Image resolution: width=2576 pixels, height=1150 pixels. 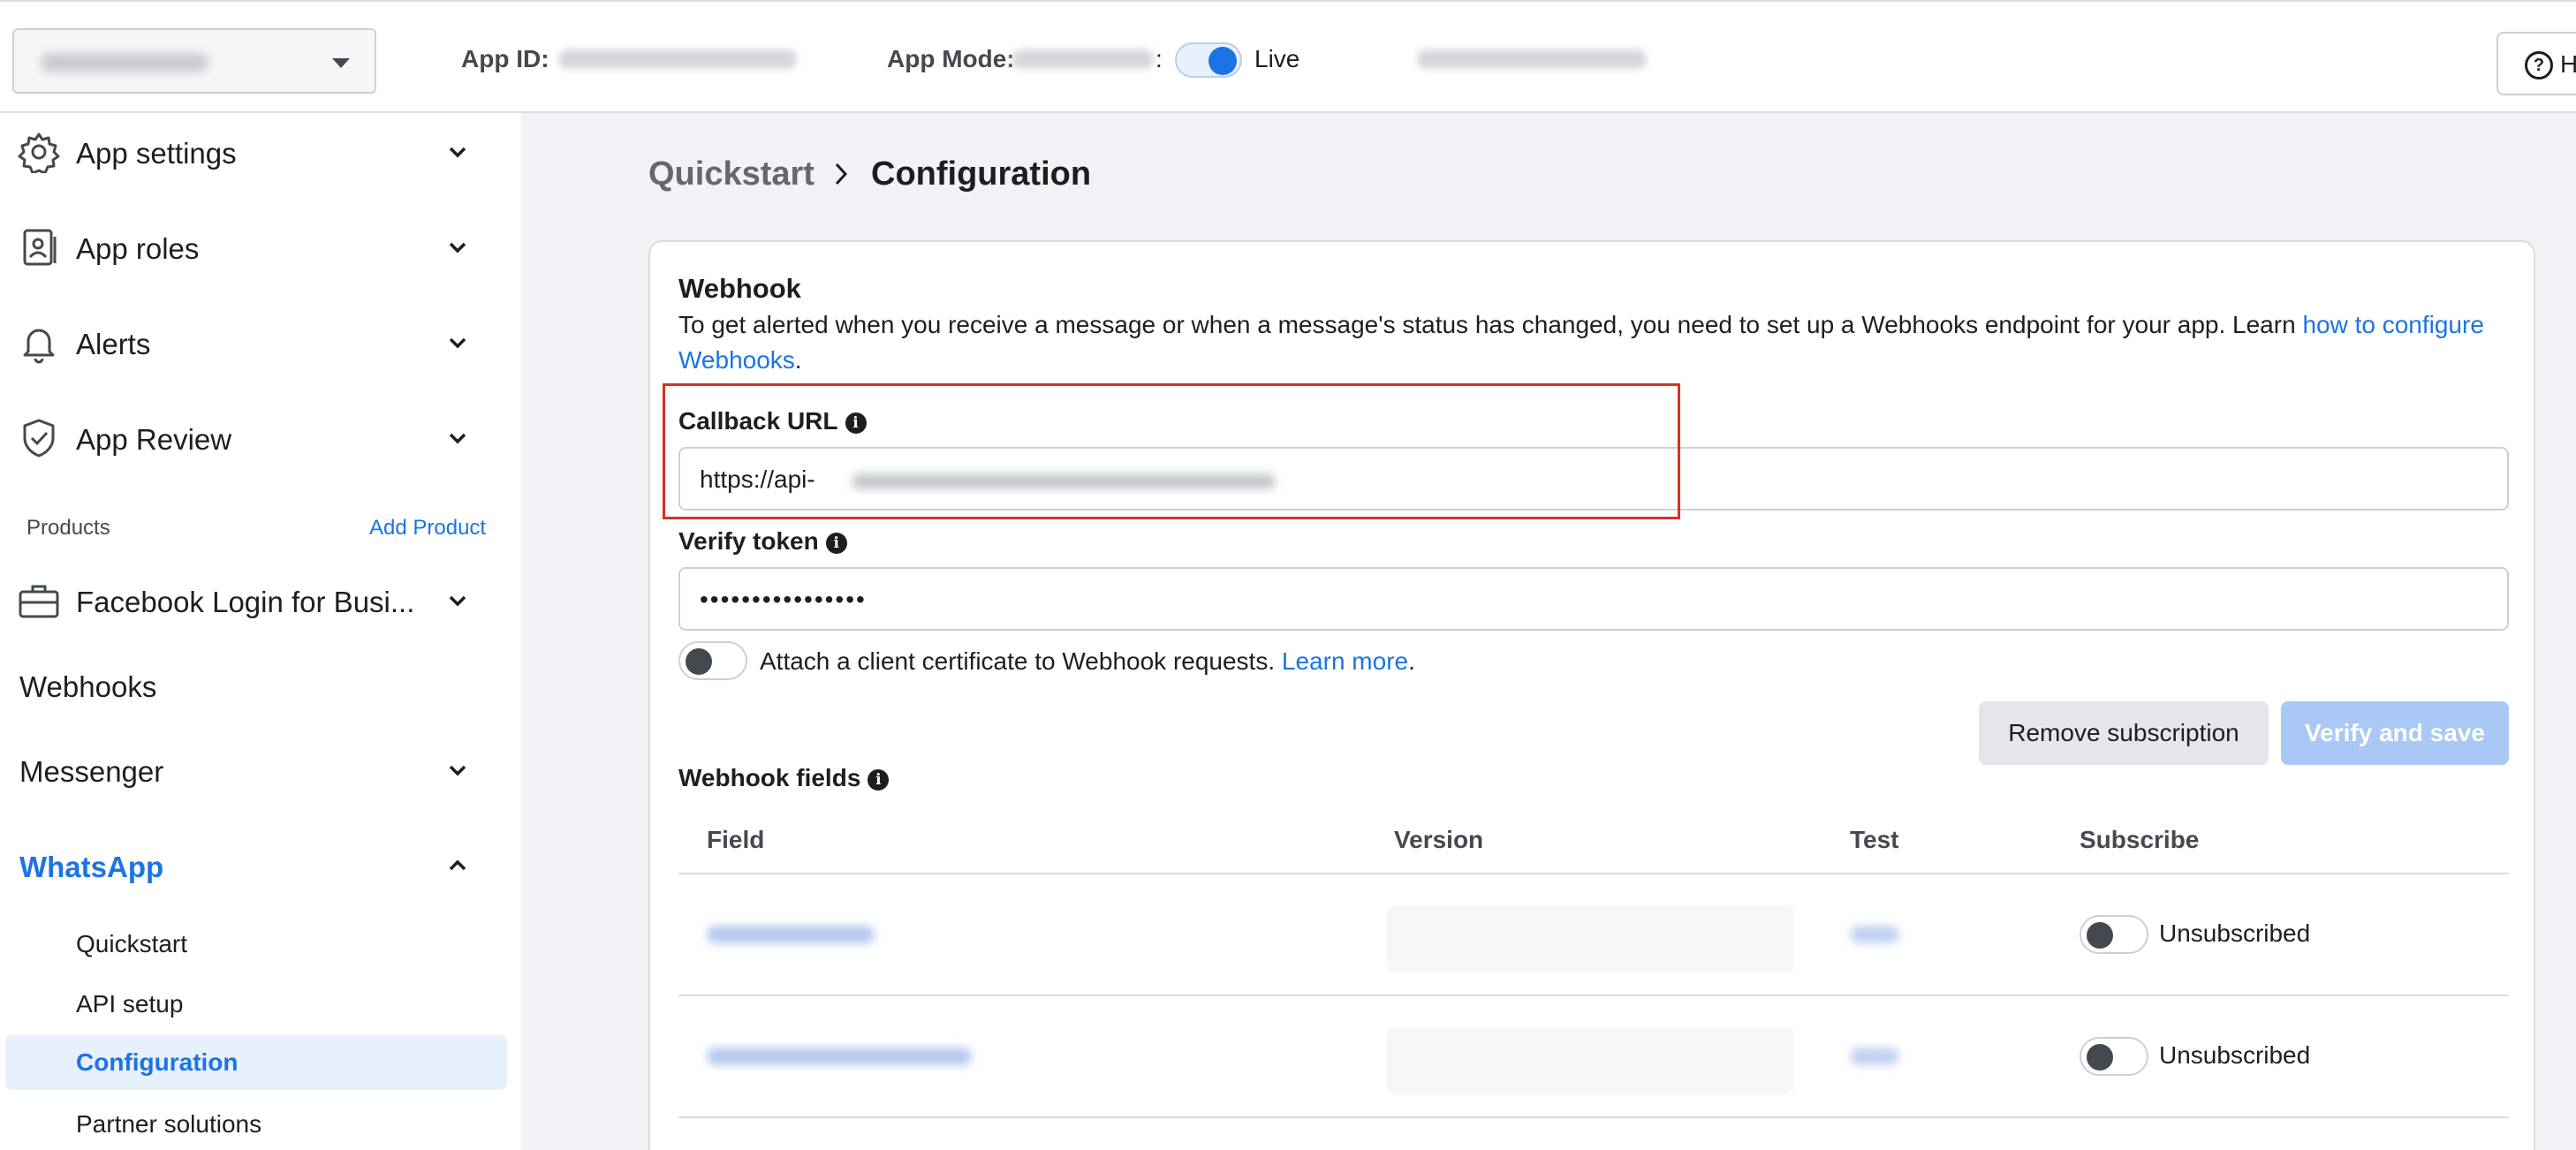 I want to click on add-product-link: Add Product, so click(x=428, y=528).